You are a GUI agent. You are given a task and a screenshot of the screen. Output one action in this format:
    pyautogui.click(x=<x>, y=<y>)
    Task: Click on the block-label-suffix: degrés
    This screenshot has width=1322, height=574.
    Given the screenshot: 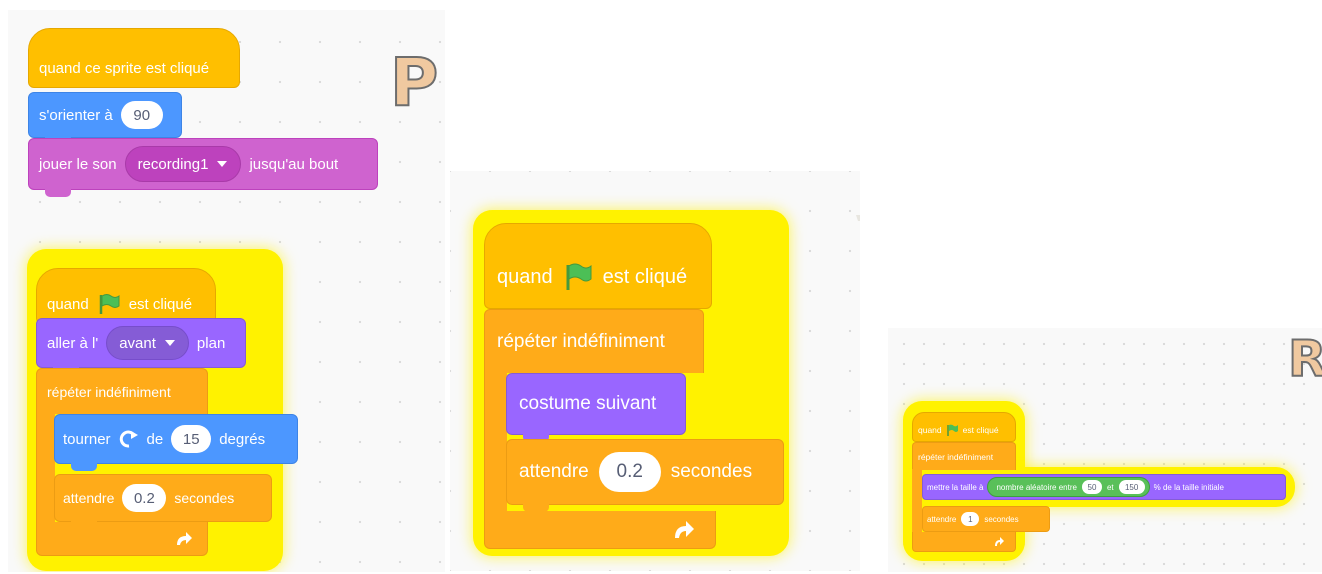 What is the action you would take?
    pyautogui.click(x=242, y=439)
    